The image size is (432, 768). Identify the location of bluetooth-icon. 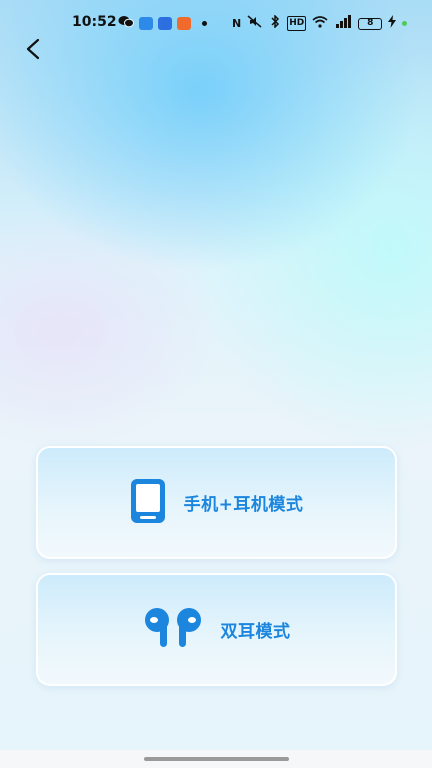
(275, 23).